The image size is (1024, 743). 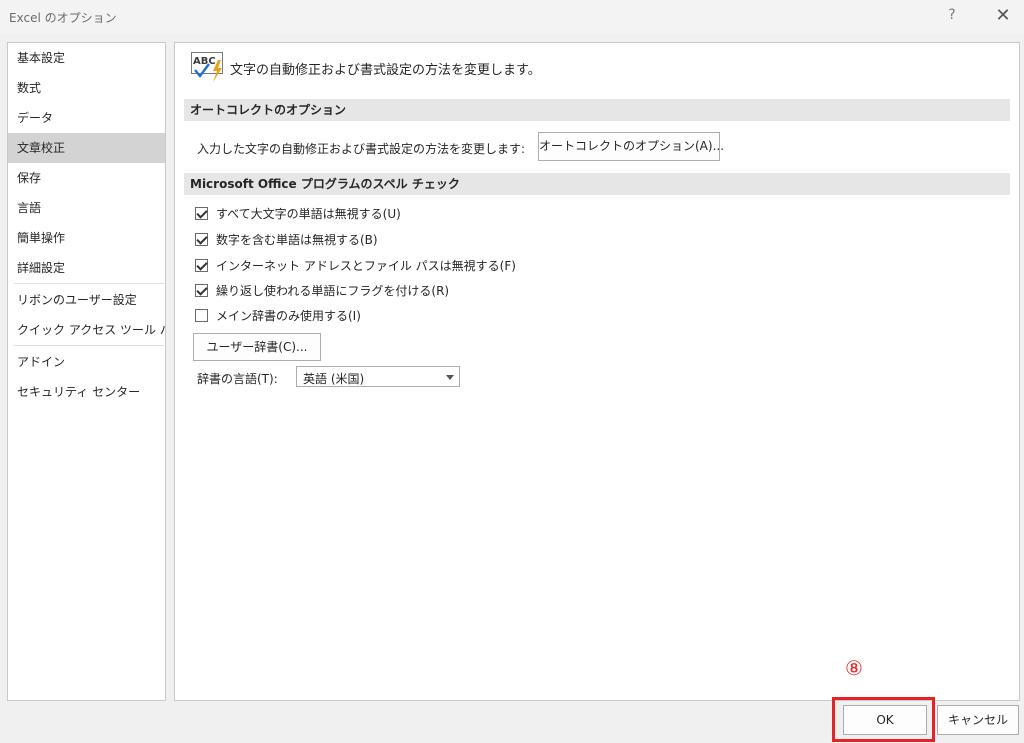 I want to click on option-label: インターネット アドレスとファイル パスは無視する(F), so click(x=366, y=266).